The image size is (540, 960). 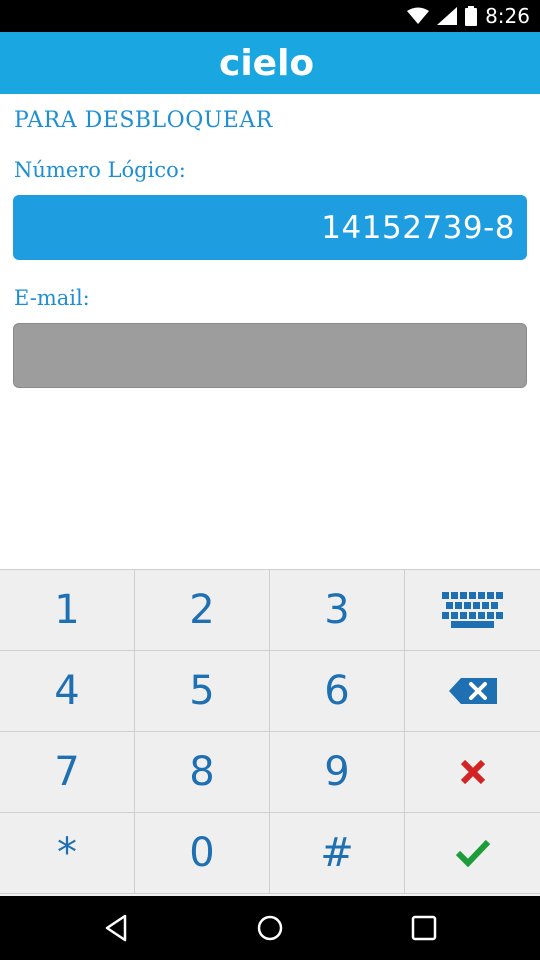 I want to click on keyboard-icon, so click(x=472, y=610).